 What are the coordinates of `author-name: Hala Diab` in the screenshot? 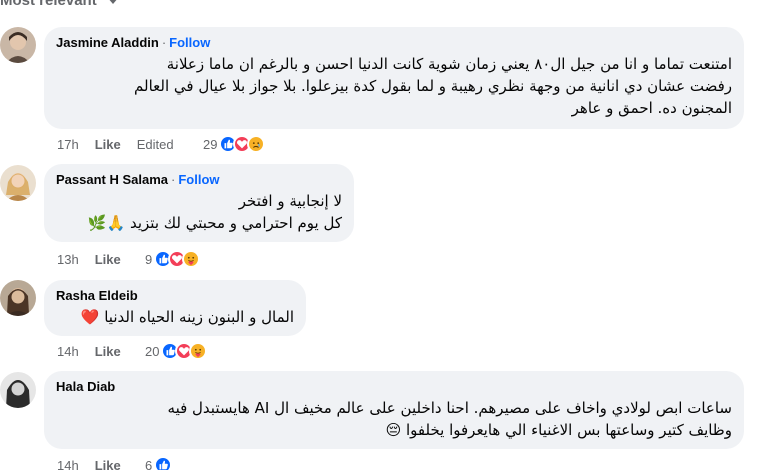 It's located at (85, 386).